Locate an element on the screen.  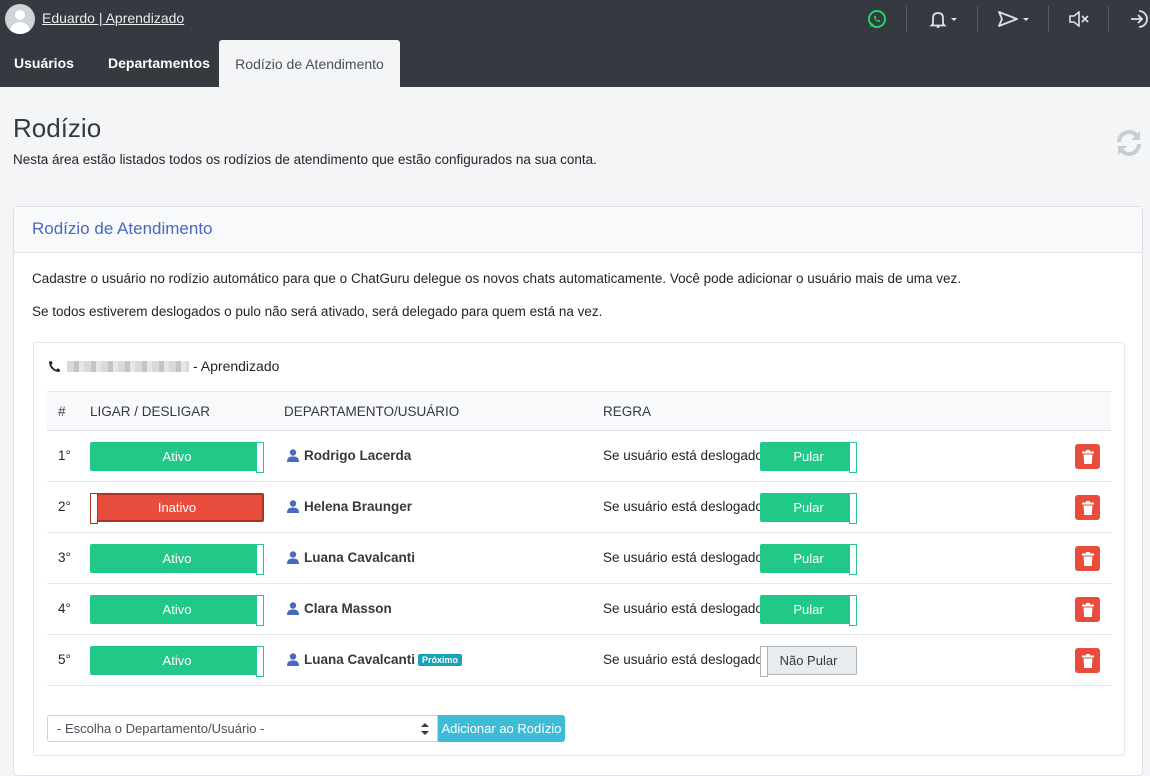
user-cell: Rodrigo Lacerda is located at coordinates (349, 455).